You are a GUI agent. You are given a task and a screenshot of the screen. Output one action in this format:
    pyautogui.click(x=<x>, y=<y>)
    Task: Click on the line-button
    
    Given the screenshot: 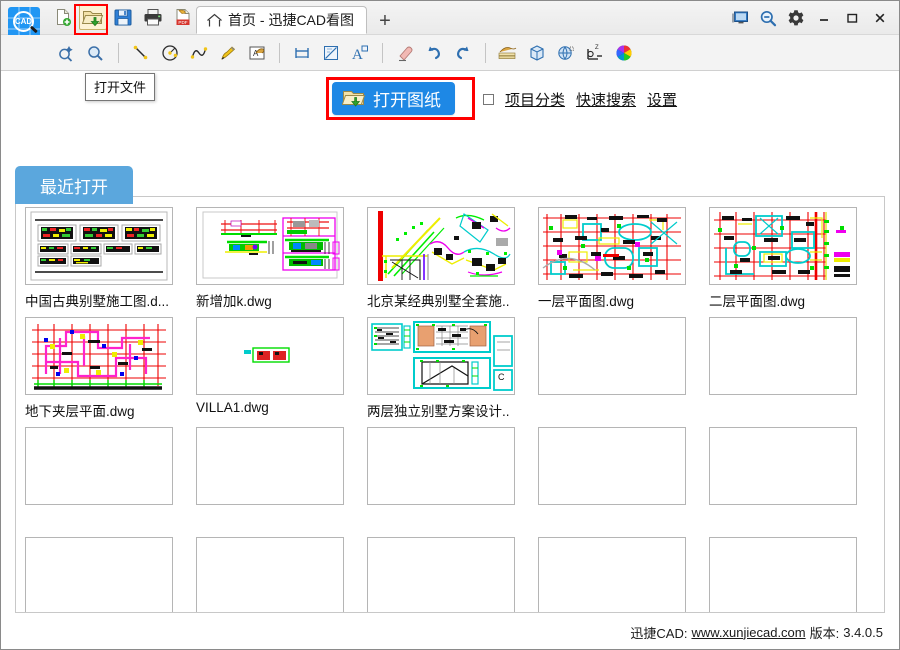 What is the action you would take?
    pyautogui.click(x=141, y=53)
    